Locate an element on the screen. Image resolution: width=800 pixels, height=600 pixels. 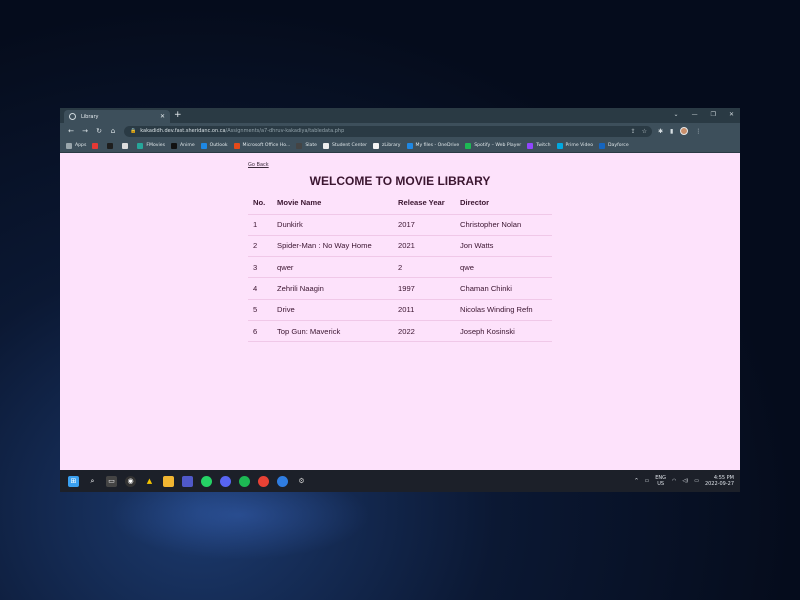
table-header-row: No. Movie Name Release Year Director is located at coordinates (400, 203).